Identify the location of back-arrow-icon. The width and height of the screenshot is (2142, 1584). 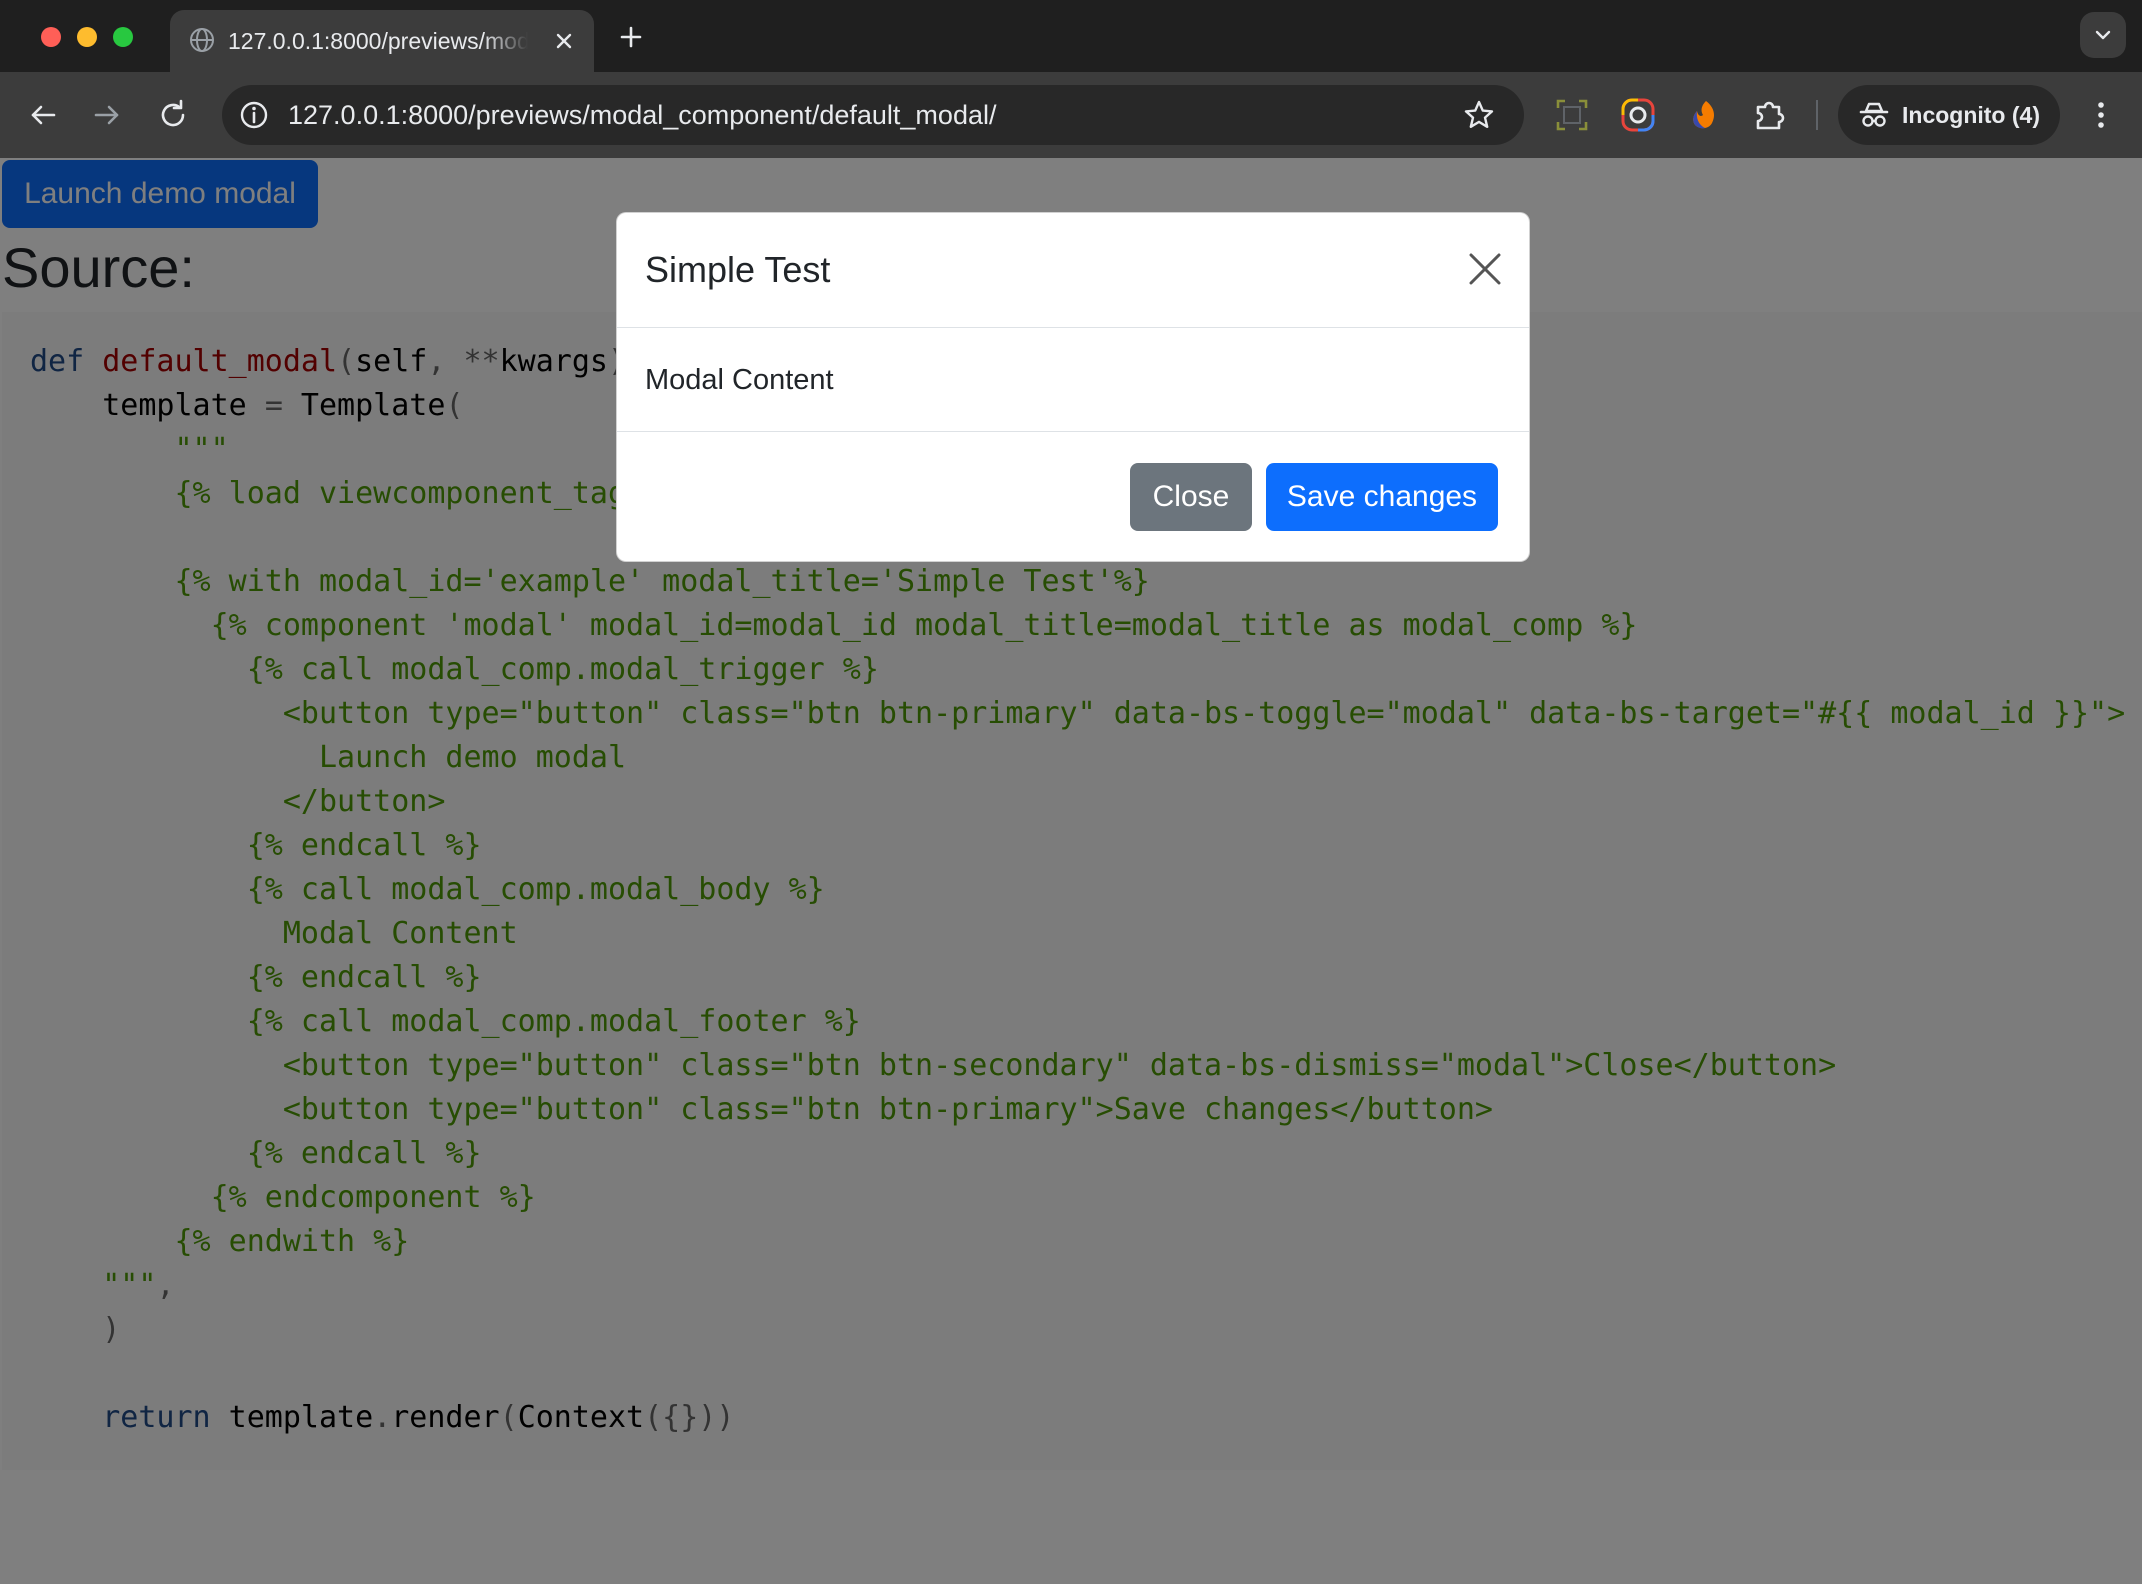
(43, 115).